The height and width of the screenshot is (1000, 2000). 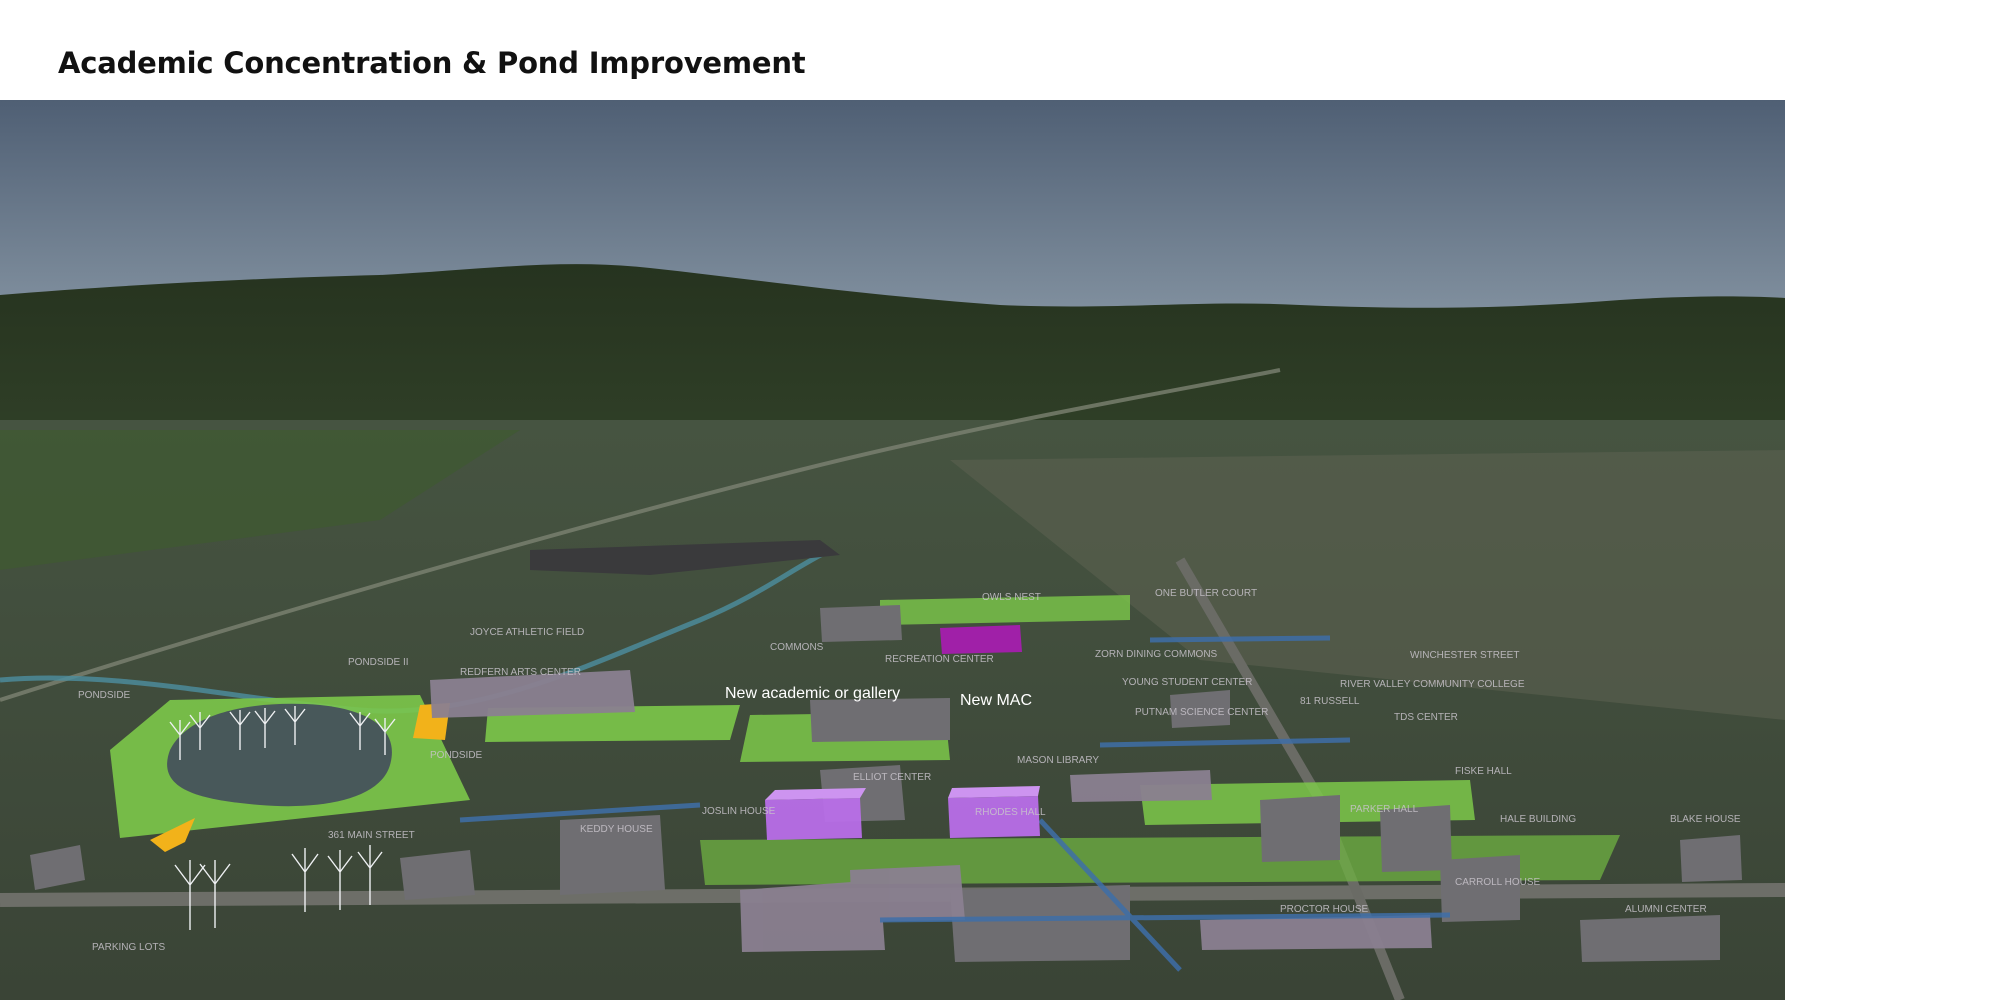 I want to click on label-recreation-center: RECREATION CENTER, so click(x=939, y=659).